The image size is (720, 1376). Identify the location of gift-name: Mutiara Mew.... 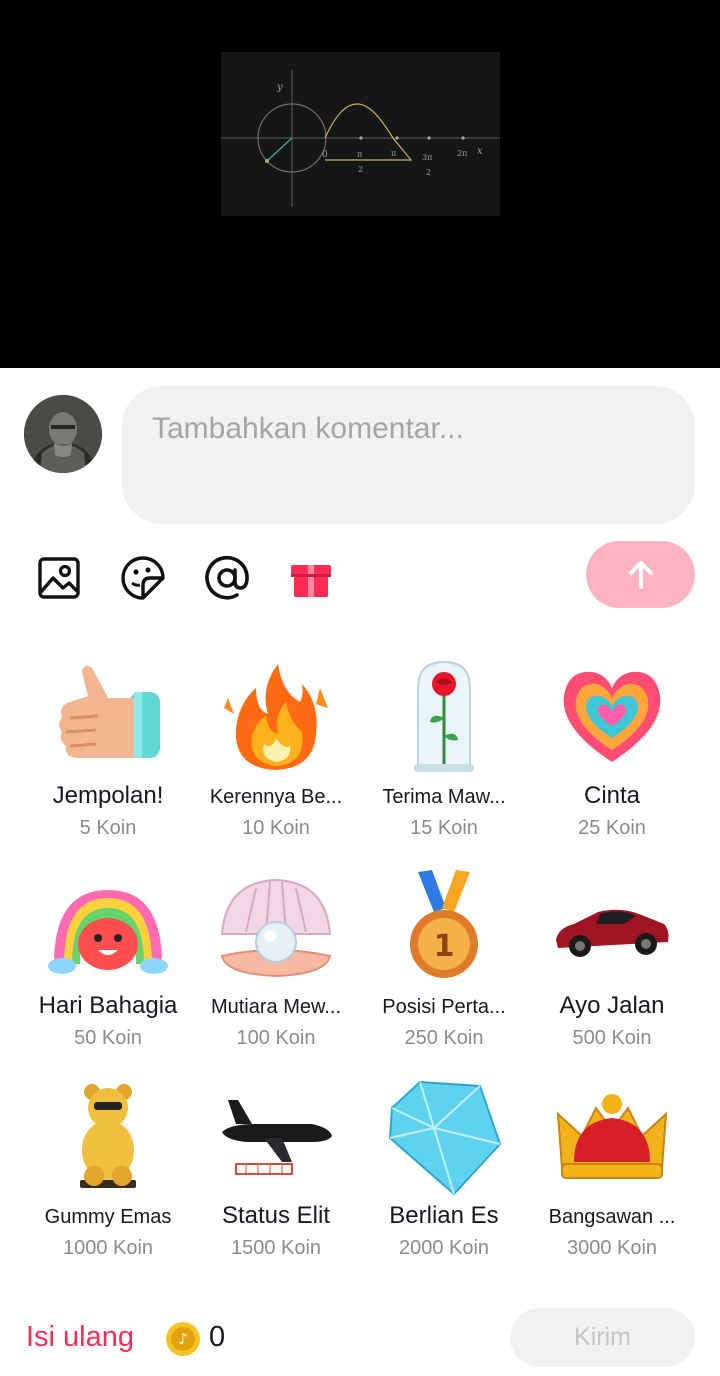
(276, 1007).